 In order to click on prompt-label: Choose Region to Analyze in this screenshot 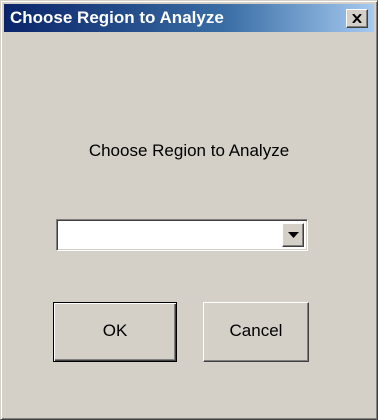, I will do `click(189, 150)`.